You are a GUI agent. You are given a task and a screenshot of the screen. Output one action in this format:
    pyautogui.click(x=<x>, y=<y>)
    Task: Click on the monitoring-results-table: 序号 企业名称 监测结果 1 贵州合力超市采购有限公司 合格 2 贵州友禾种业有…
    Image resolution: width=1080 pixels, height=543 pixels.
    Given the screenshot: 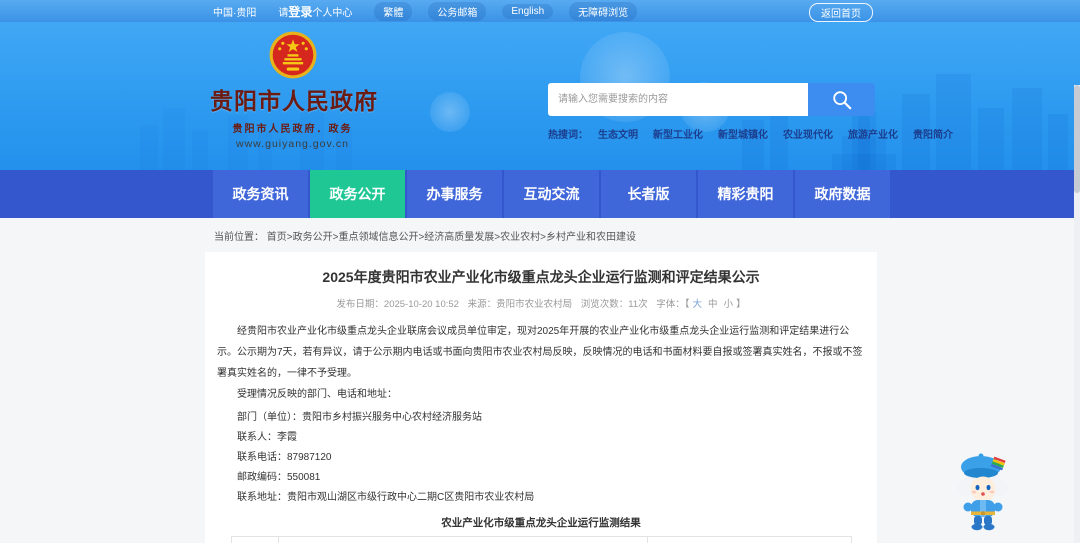 What is the action you would take?
    pyautogui.click(x=541, y=539)
    